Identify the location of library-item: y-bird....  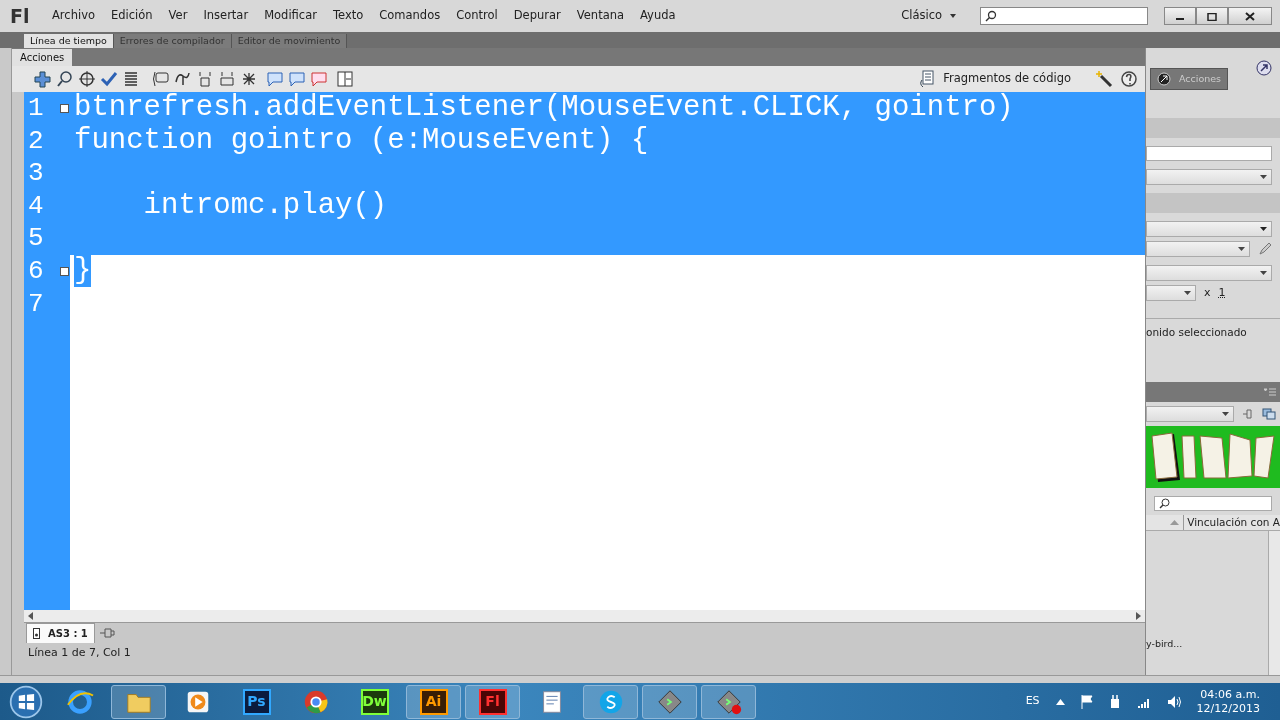
(1164, 643).